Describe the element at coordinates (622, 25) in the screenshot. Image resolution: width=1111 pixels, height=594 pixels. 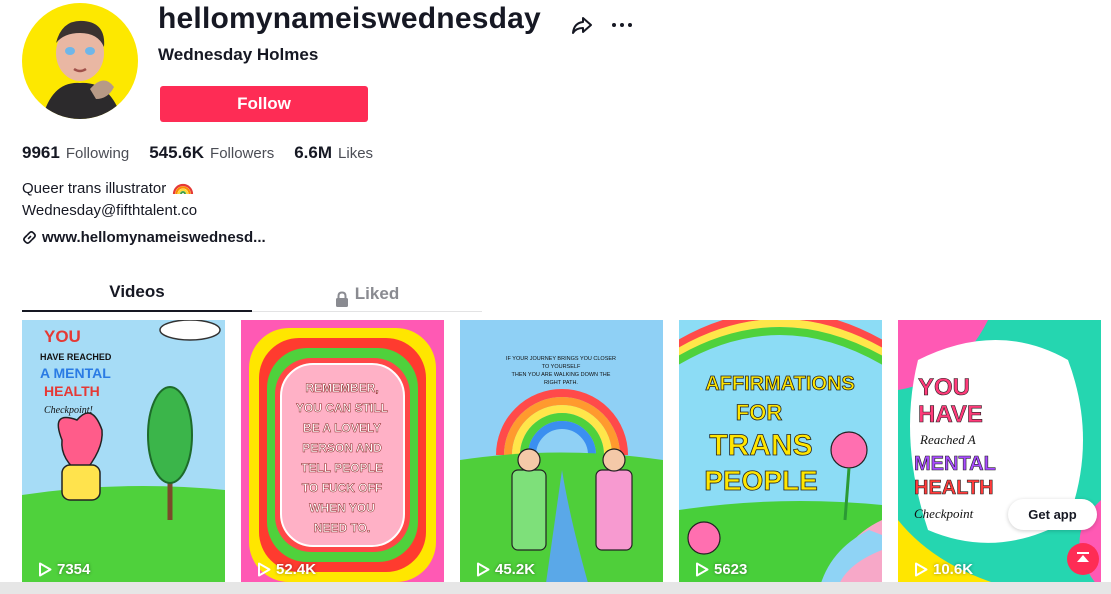
I see `more-options-icon` at that location.